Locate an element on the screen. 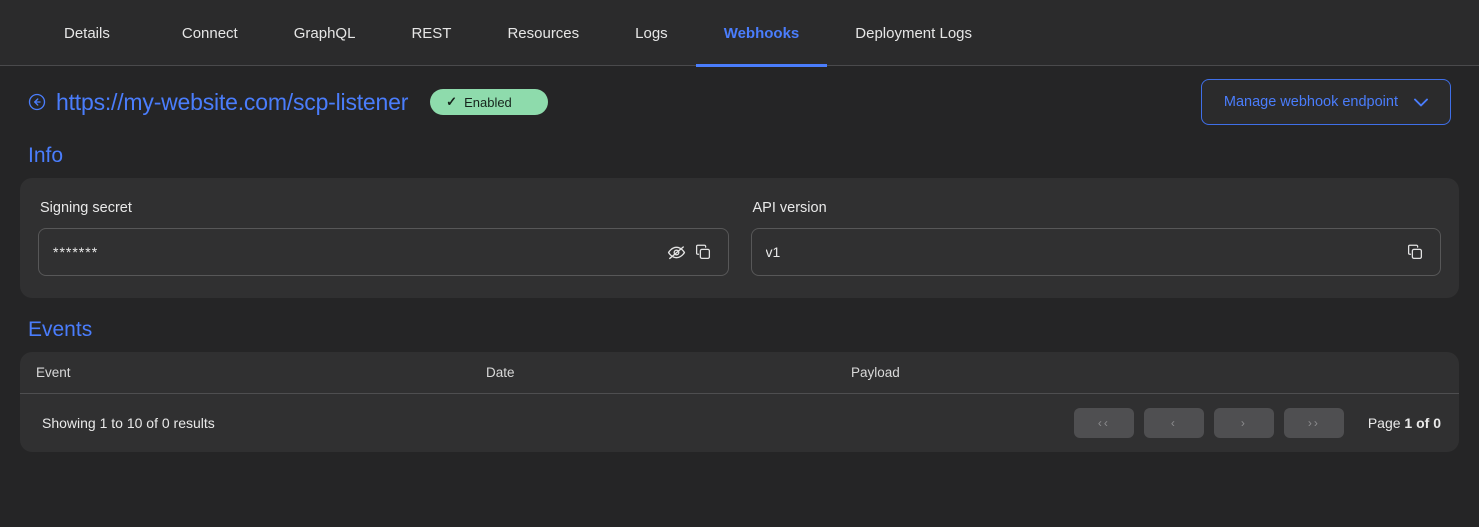 The width and height of the screenshot is (1479, 527). manage-webhook-endpoint-label: Manage webhook endpoint is located at coordinates (1310, 102).